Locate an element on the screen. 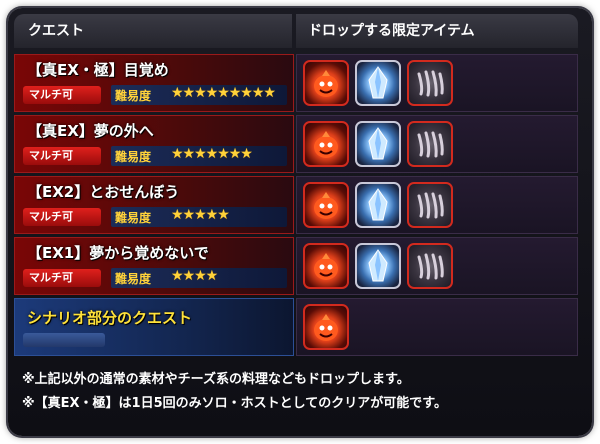 This screenshot has height=444, width=600. quest-row: 【EX2】とおせんぼう マルチ可 難易度 ★★★★★ is located at coordinates (296, 205).